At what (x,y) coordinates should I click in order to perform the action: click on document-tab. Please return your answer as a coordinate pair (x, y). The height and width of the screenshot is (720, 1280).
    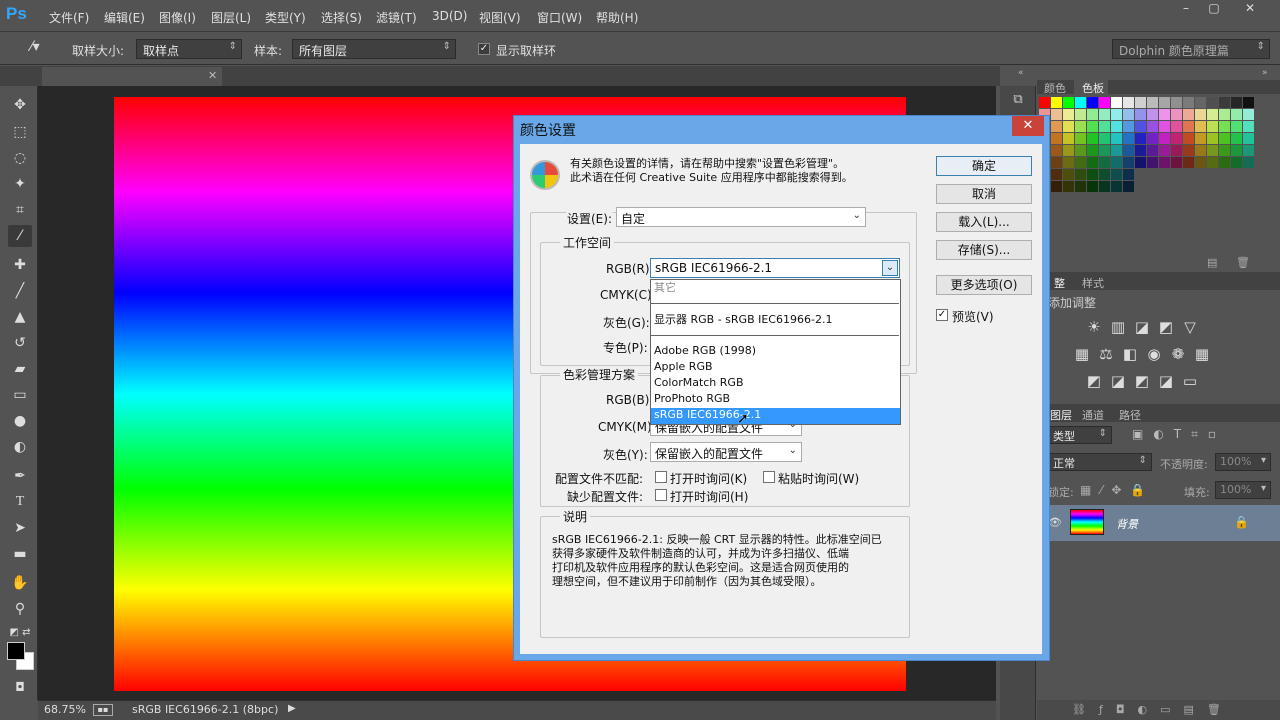
    Looking at the image, I should click on (132, 76).